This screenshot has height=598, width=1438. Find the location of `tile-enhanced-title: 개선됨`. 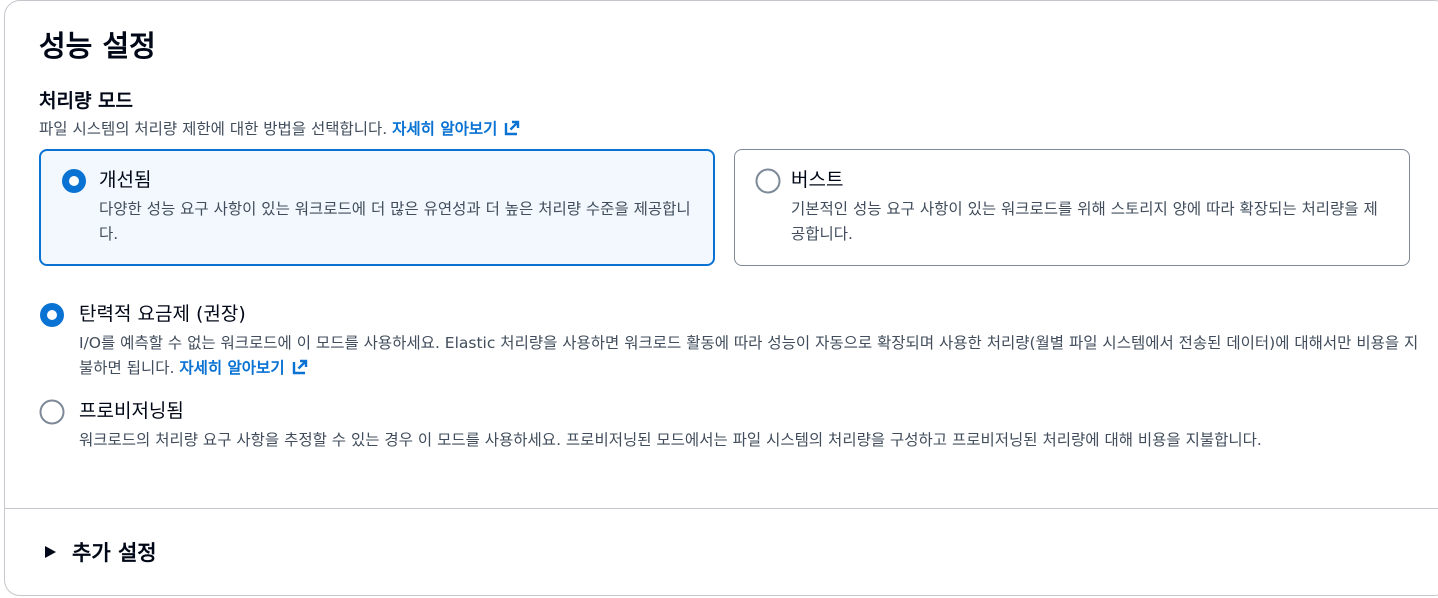

tile-enhanced-title: 개선됨 is located at coordinates (125, 180).